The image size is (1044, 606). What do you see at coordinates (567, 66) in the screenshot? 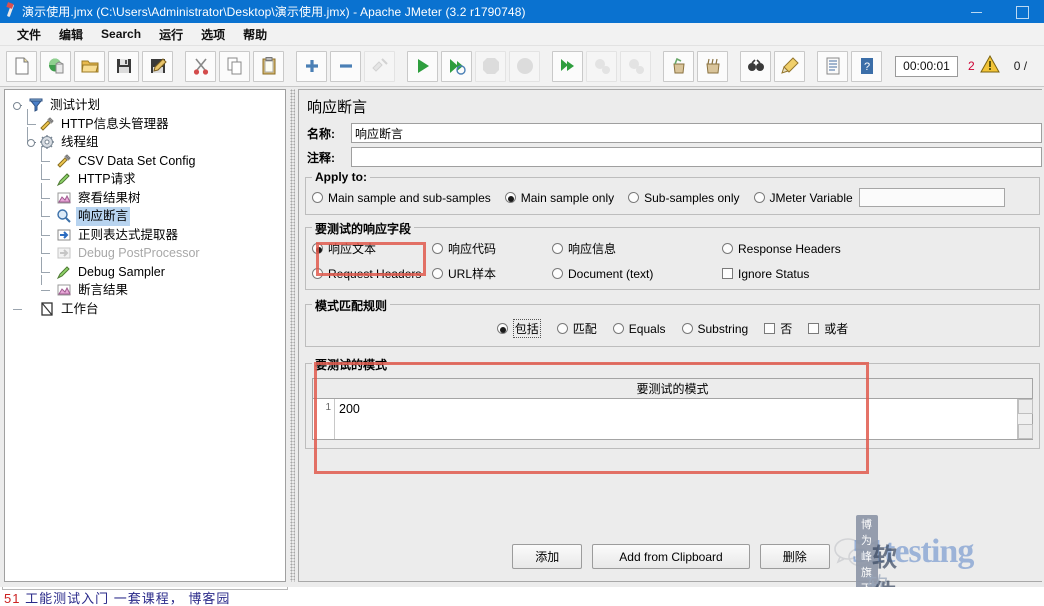
I see `remote-start-all-icon` at bounding box center [567, 66].